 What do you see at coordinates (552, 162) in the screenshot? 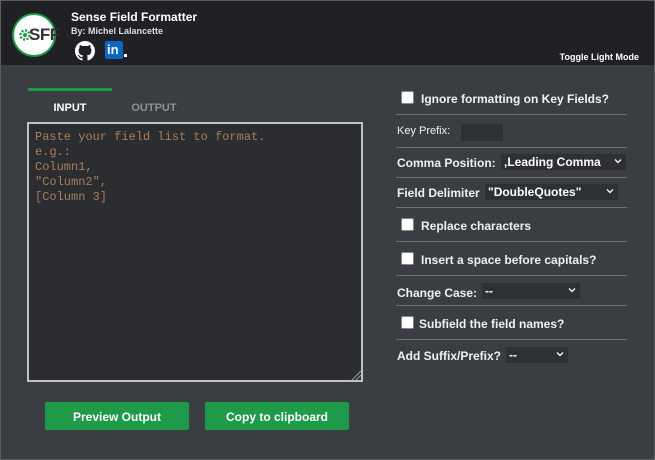
I see `comma-position-value: ,Leading Comma` at bounding box center [552, 162].